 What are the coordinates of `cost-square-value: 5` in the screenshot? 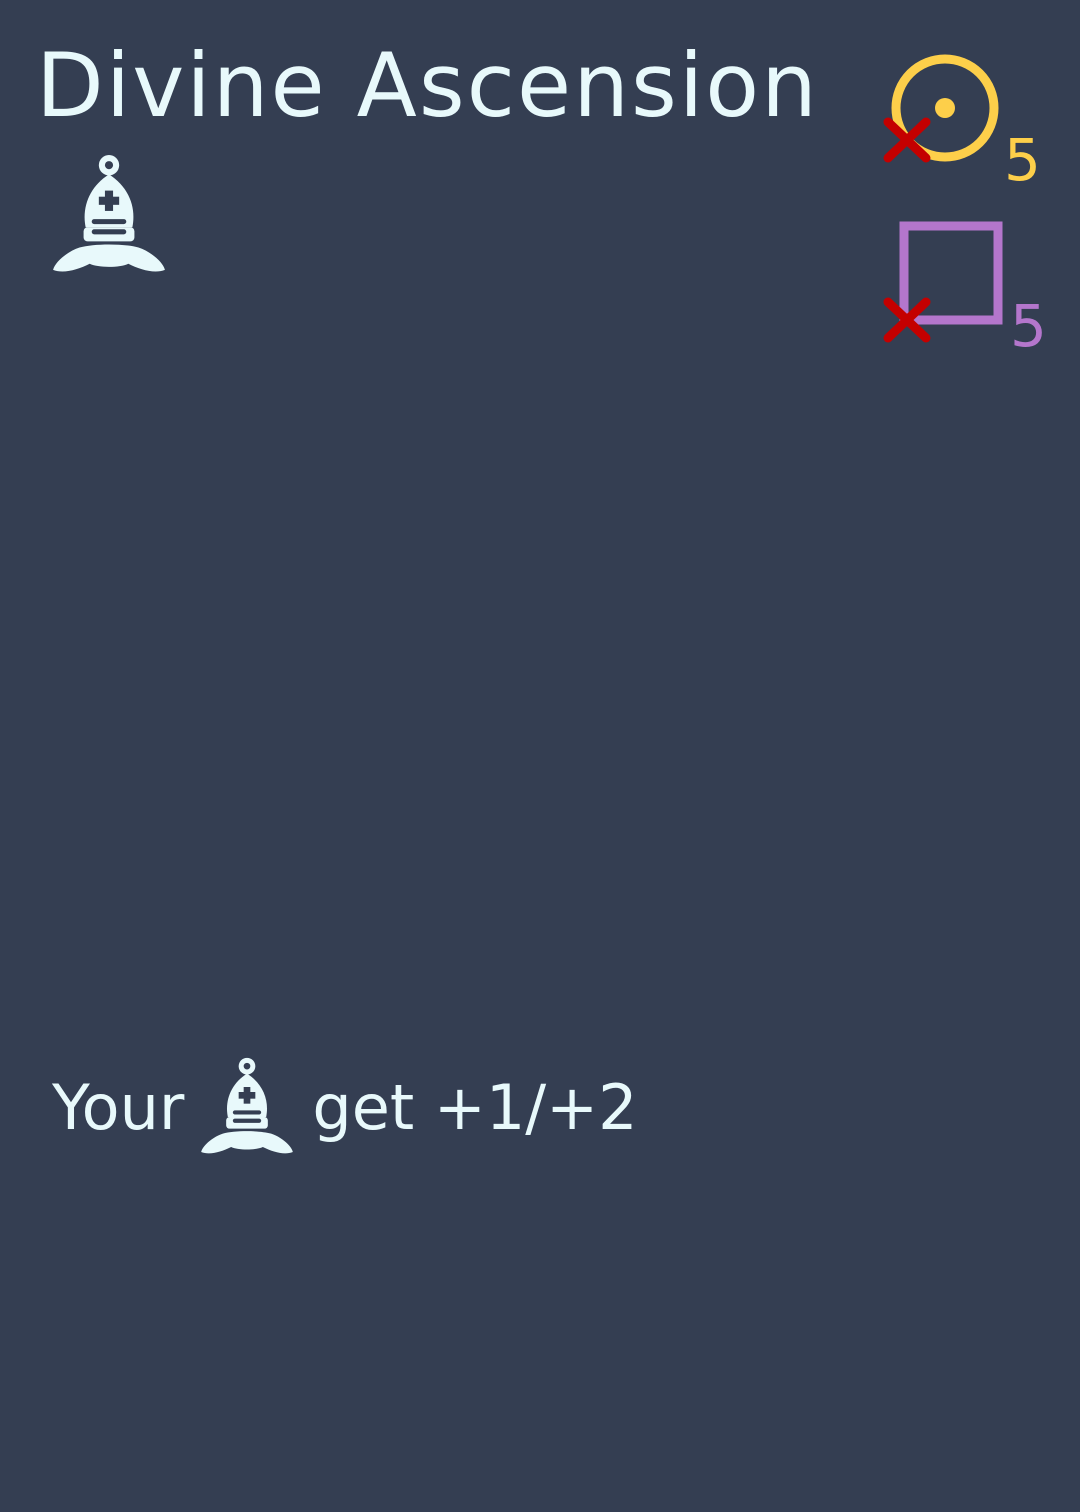 It's located at (1028, 326).